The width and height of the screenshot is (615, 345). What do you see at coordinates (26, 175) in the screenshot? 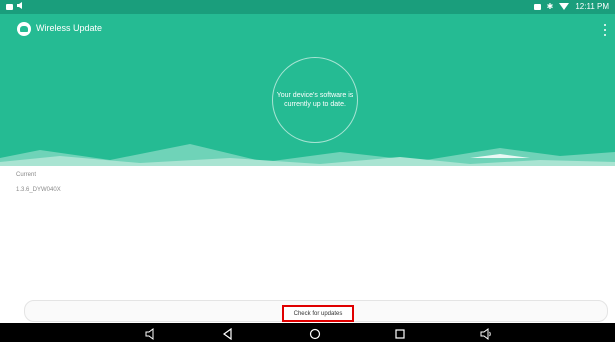
I see `current-version-label: Current` at bounding box center [26, 175].